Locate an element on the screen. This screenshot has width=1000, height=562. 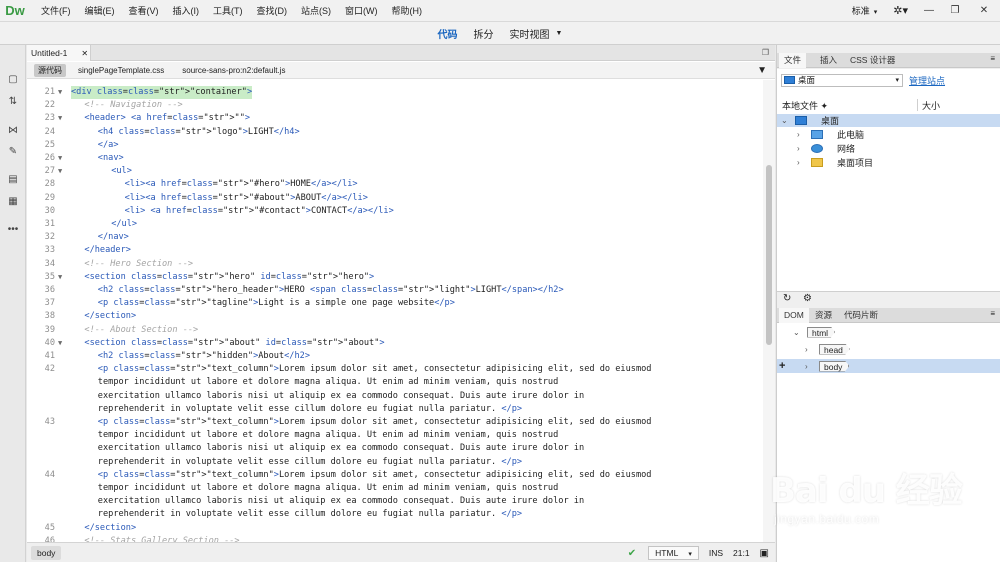
menu-item: 编辑(E) is located at coordinates (100, 10).